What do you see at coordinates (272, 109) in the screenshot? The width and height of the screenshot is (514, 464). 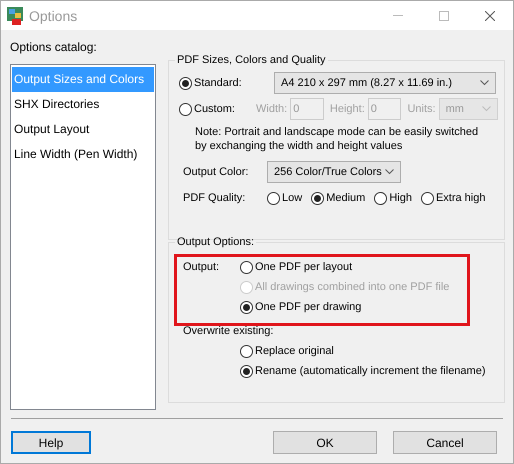 I see `field-label: Width:` at bounding box center [272, 109].